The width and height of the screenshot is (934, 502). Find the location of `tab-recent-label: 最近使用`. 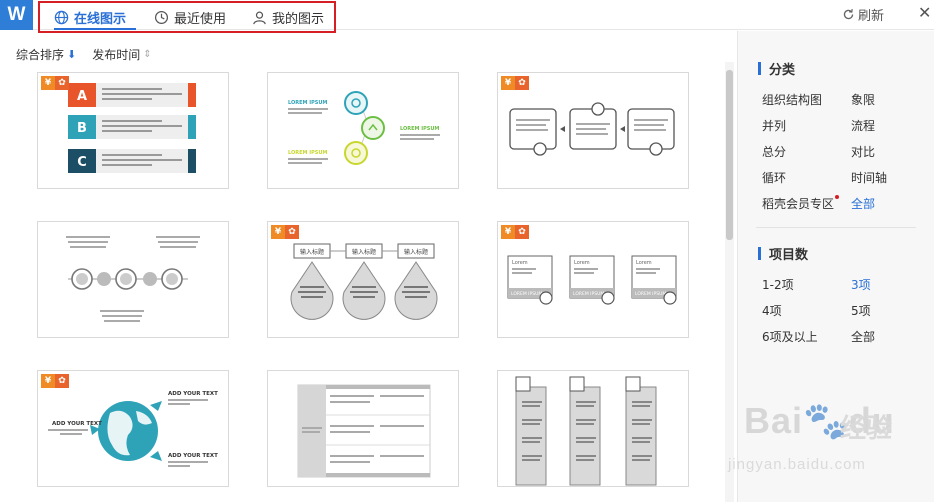

tab-recent-label: 最近使用 is located at coordinates (200, 19).